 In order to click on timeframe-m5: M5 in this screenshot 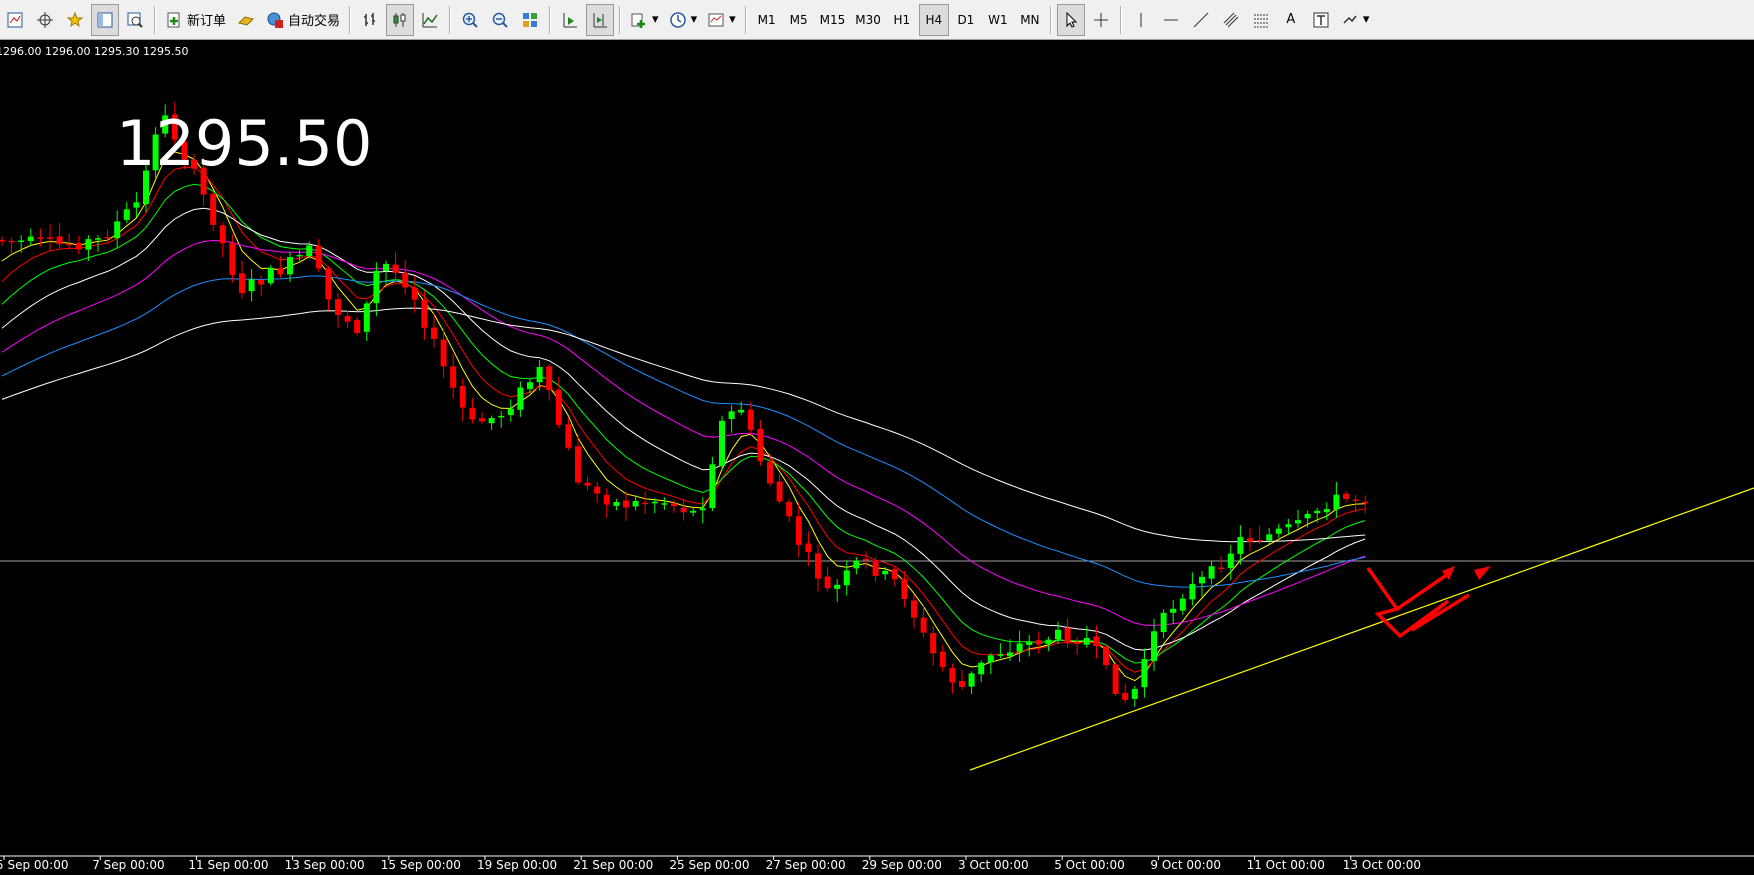, I will do `click(799, 20)`.